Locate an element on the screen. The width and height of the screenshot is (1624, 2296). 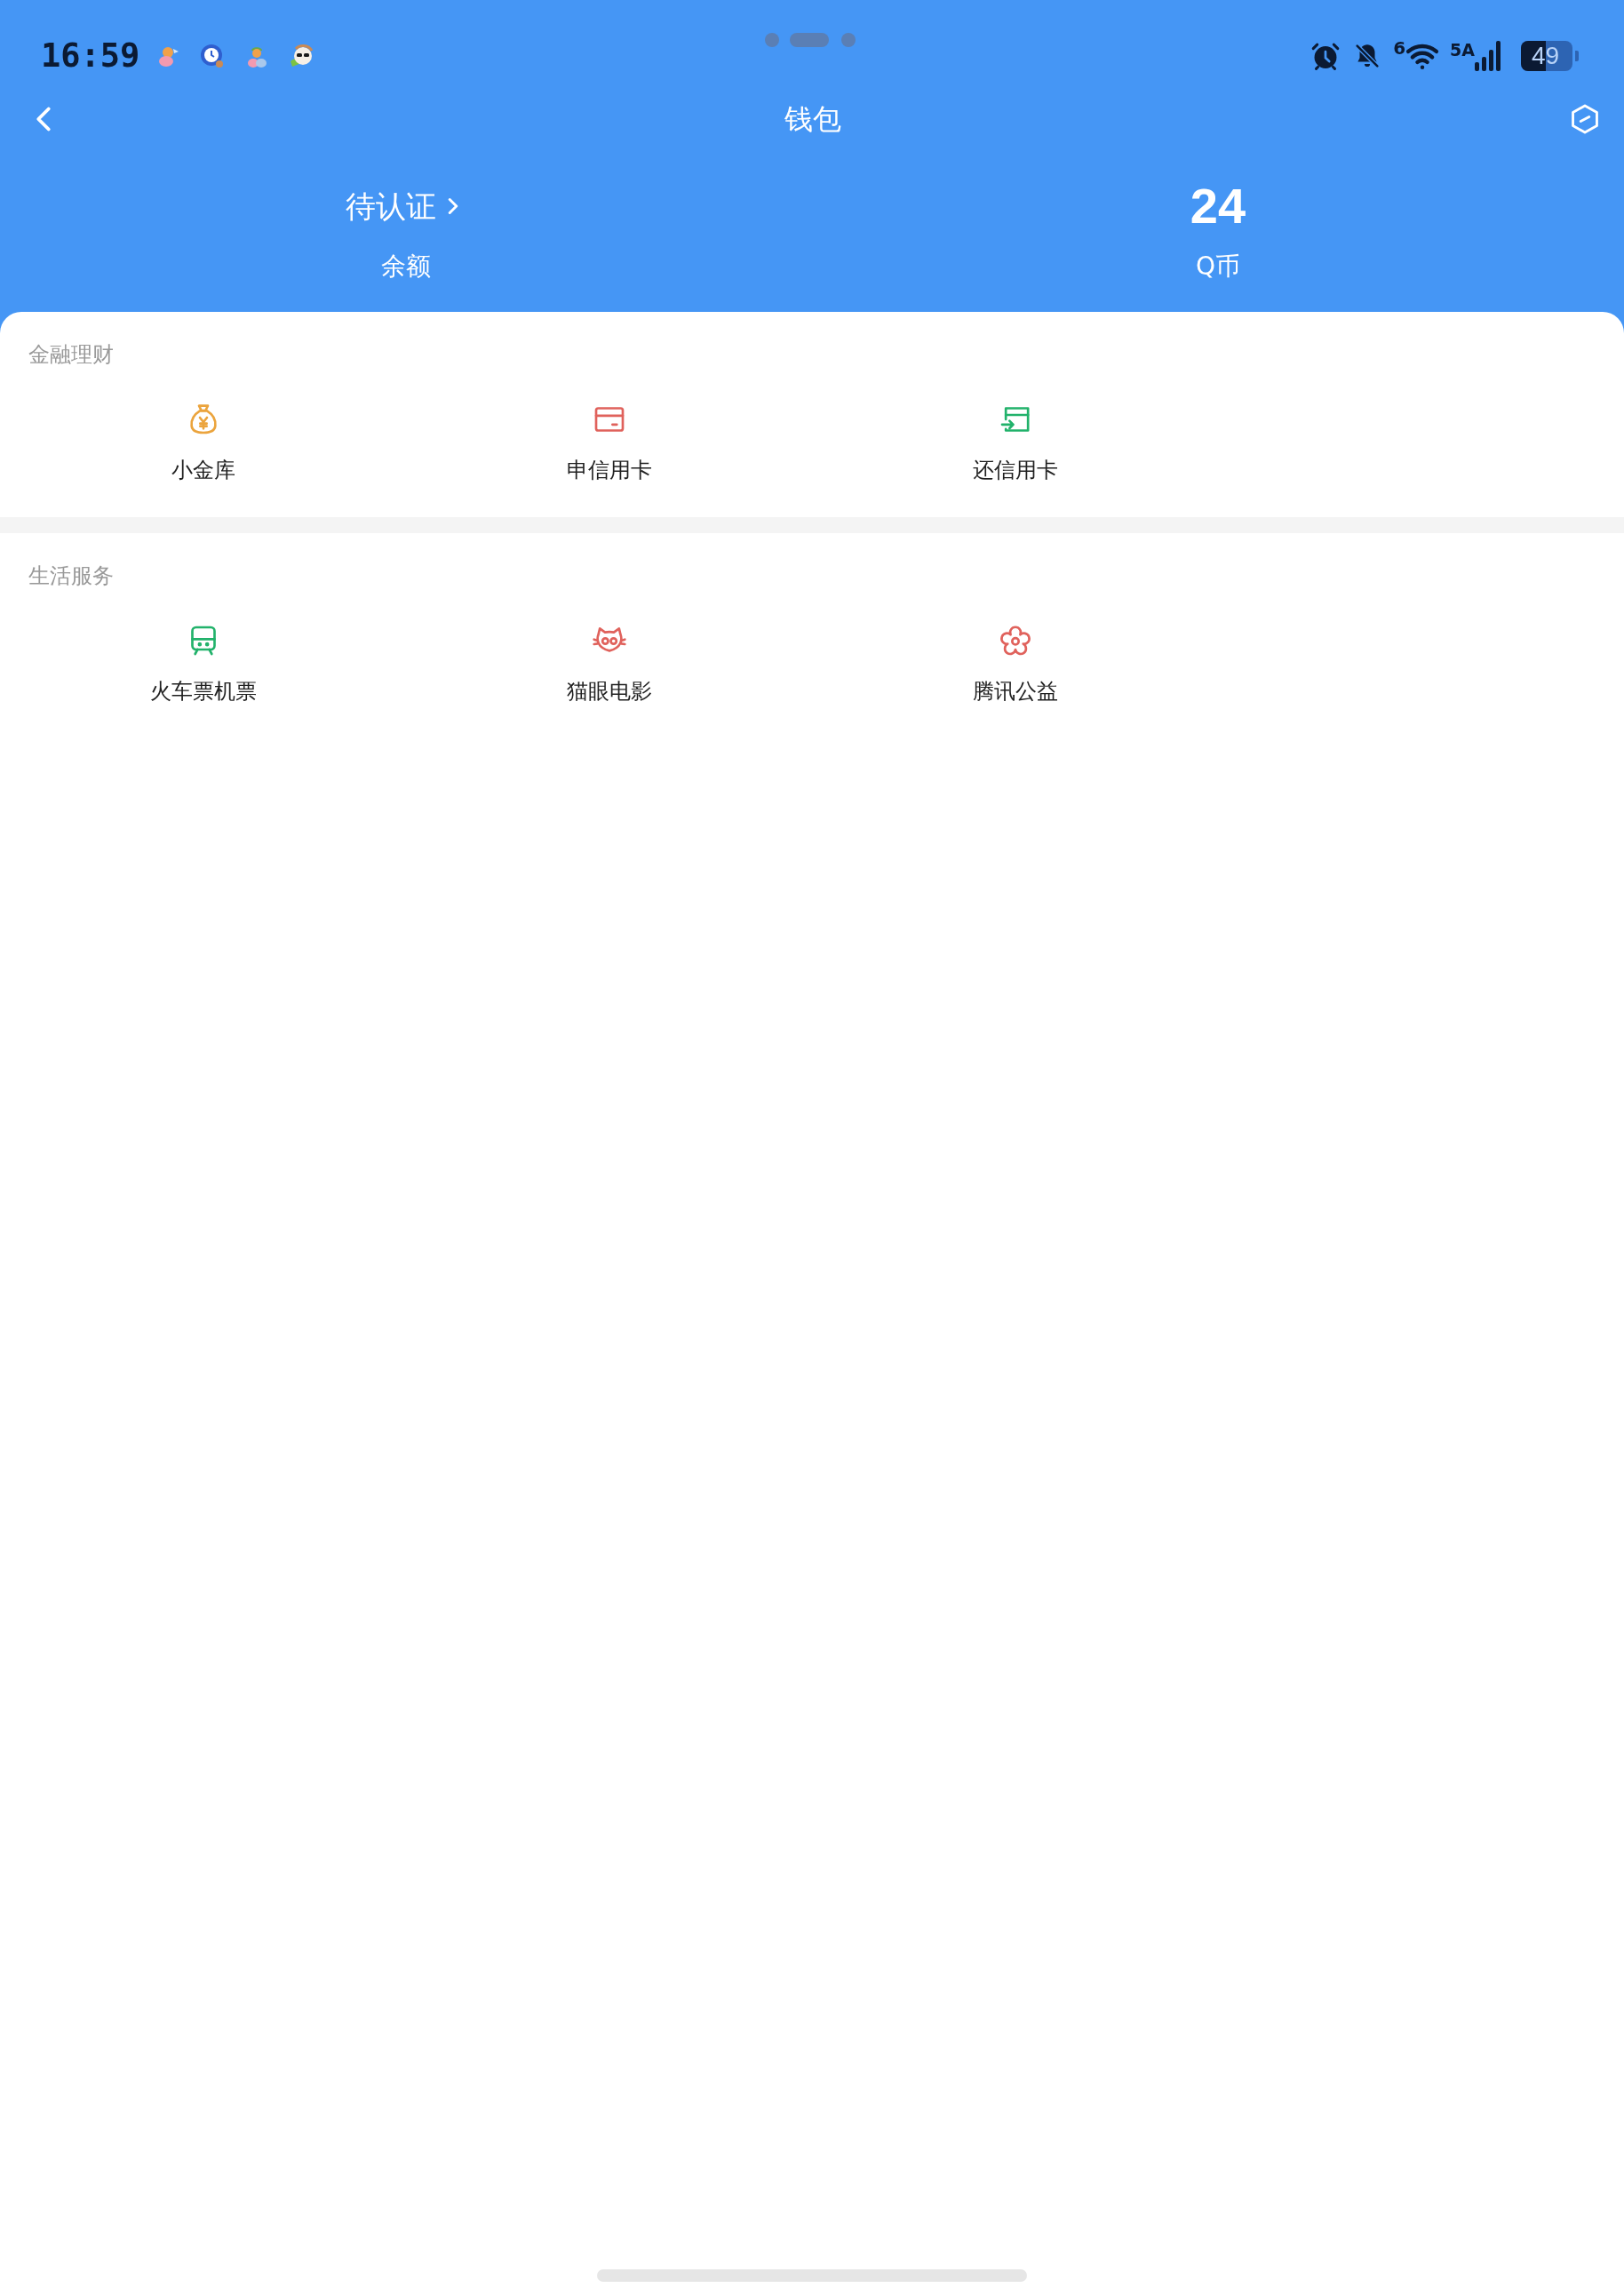
service-button: 火车票机票 is located at coordinates (203, 665).